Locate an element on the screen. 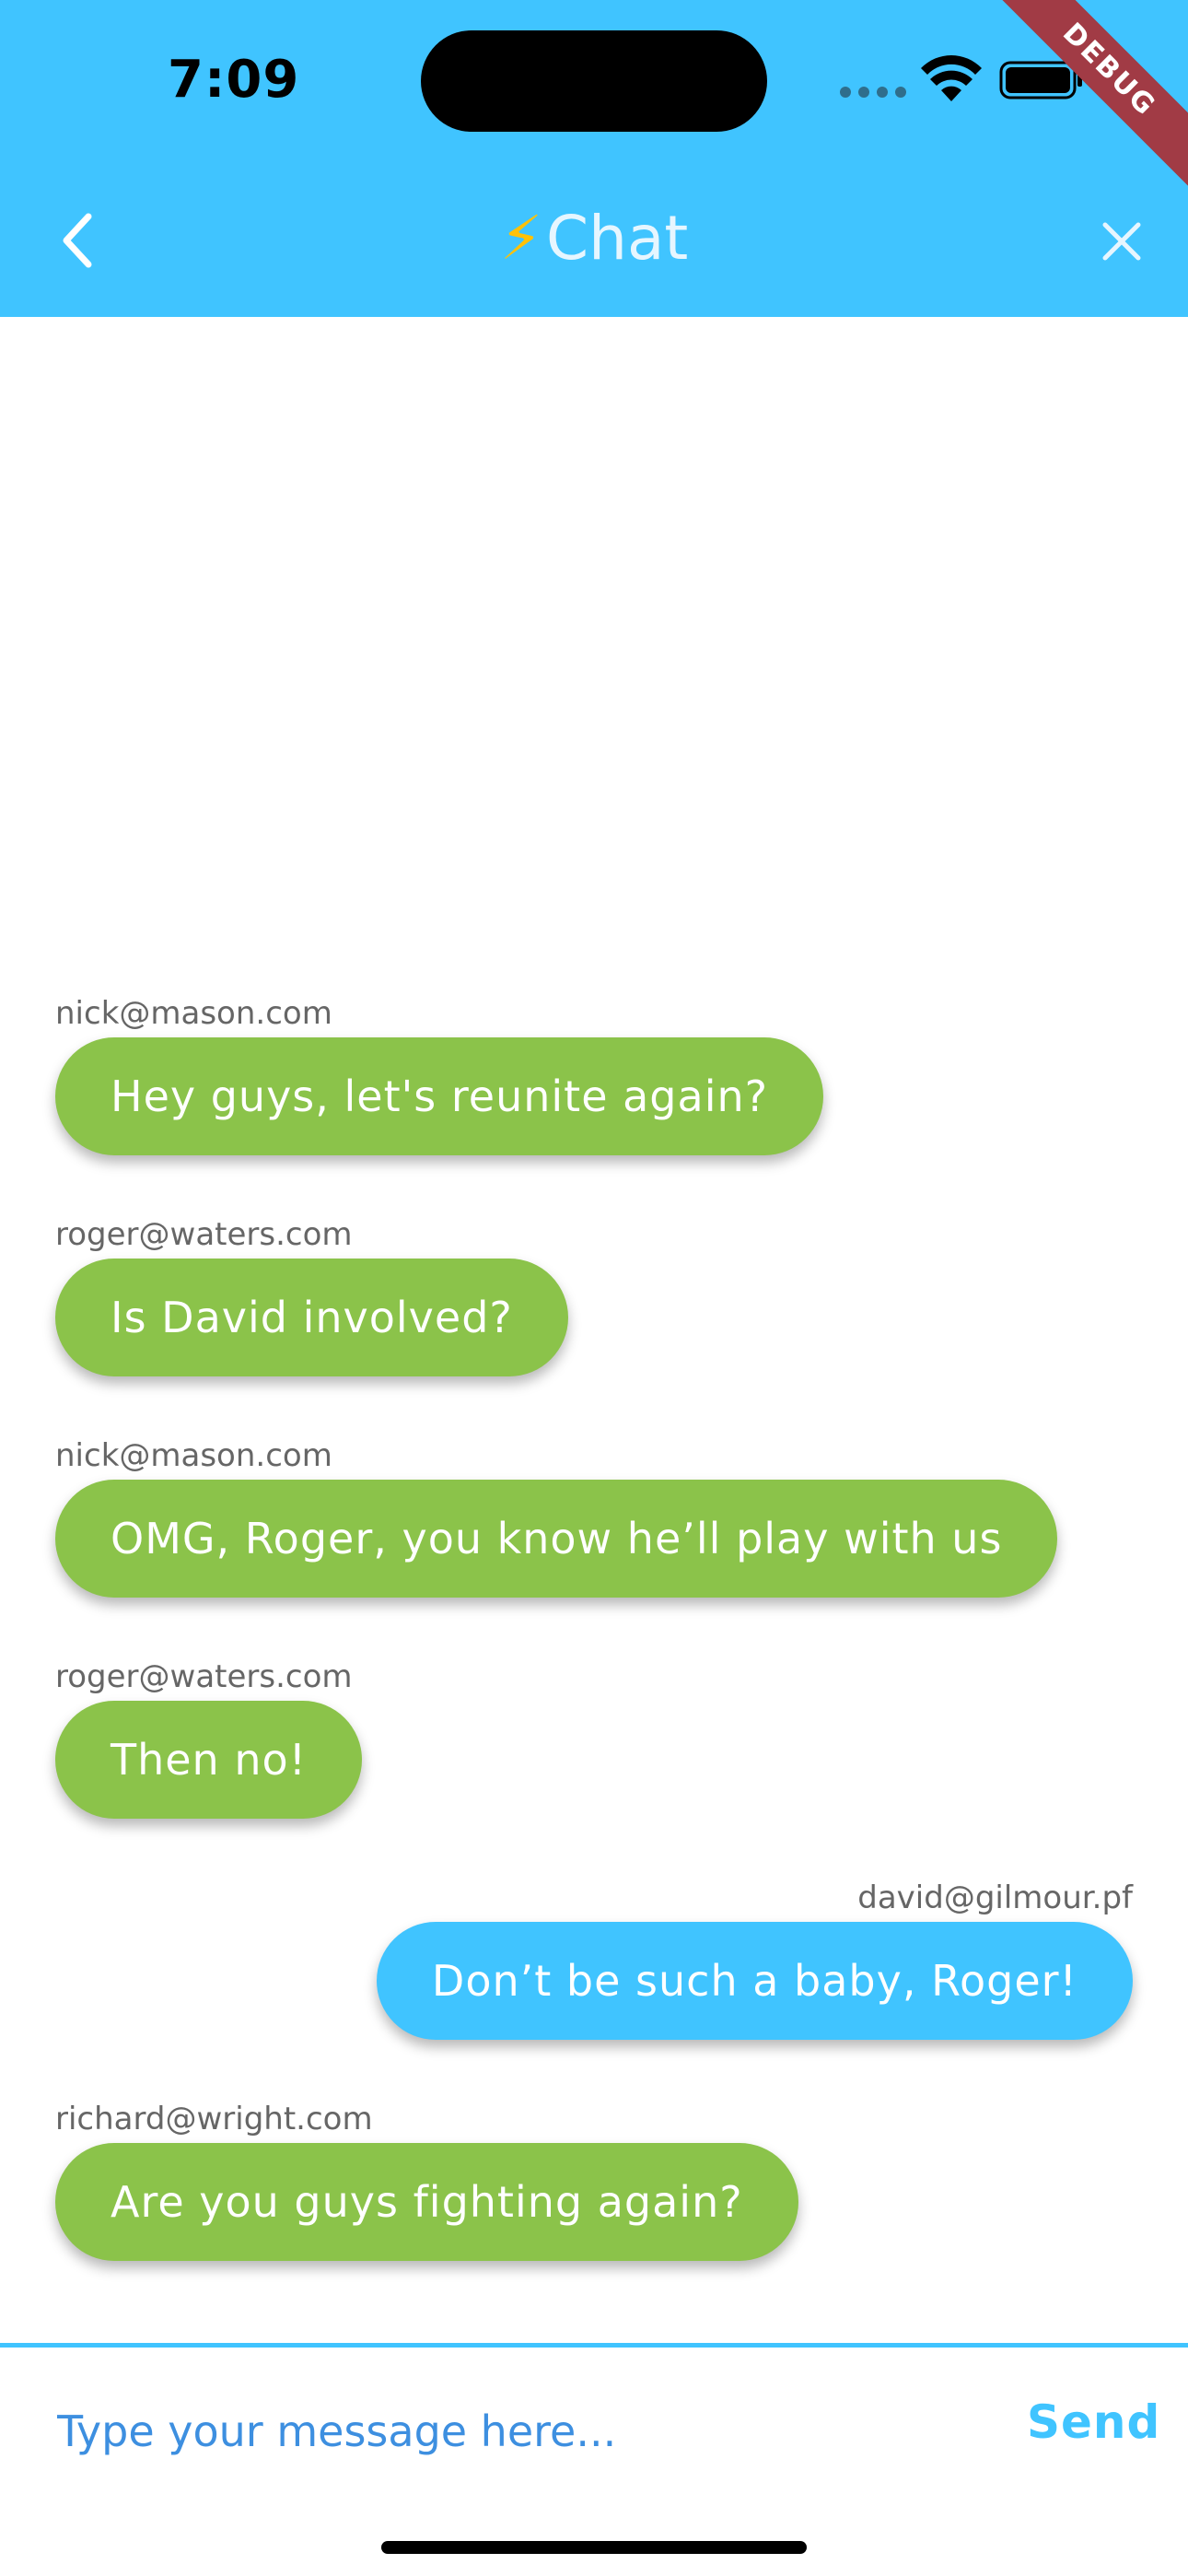 The image size is (1188, 2576). close-button is located at coordinates (1121, 241).